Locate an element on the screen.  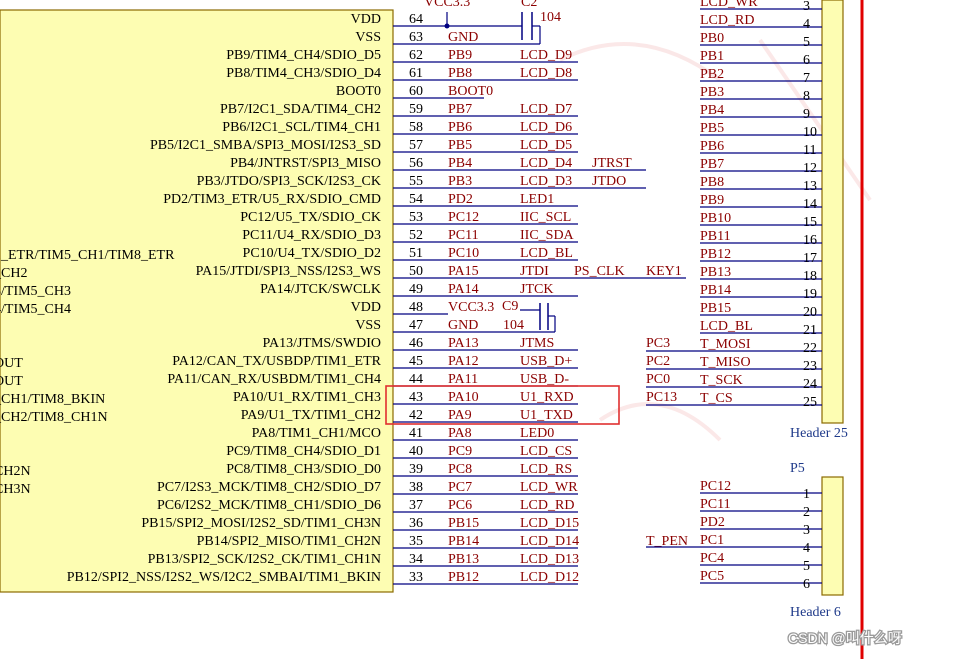
mcu-pin-name: PA12/CAN_TX/USBDP/TIM1_ETR is located at coordinates (276, 361).